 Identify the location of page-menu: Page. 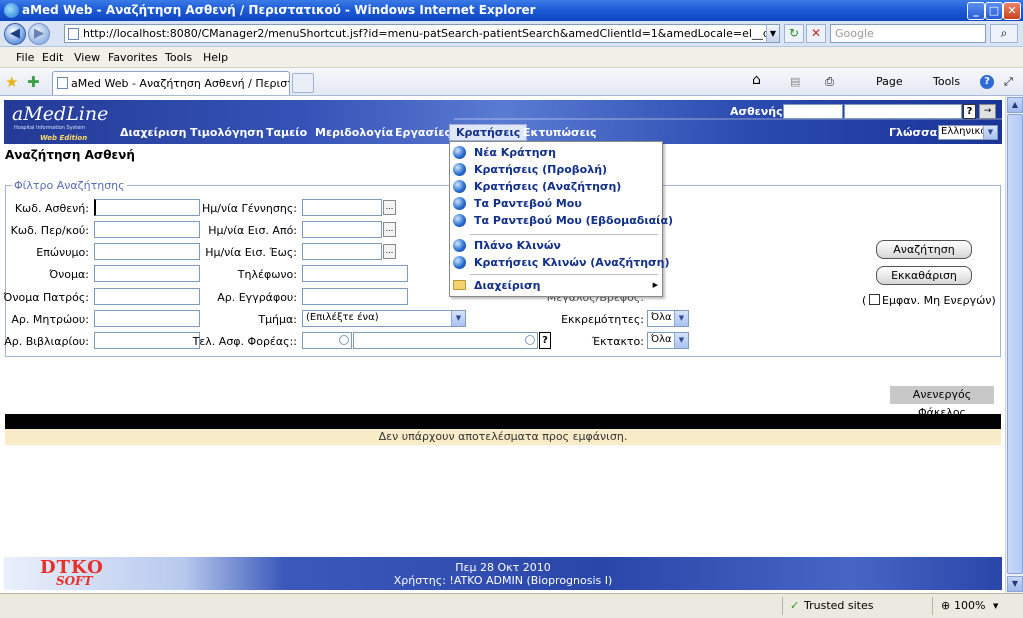
(889, 81).